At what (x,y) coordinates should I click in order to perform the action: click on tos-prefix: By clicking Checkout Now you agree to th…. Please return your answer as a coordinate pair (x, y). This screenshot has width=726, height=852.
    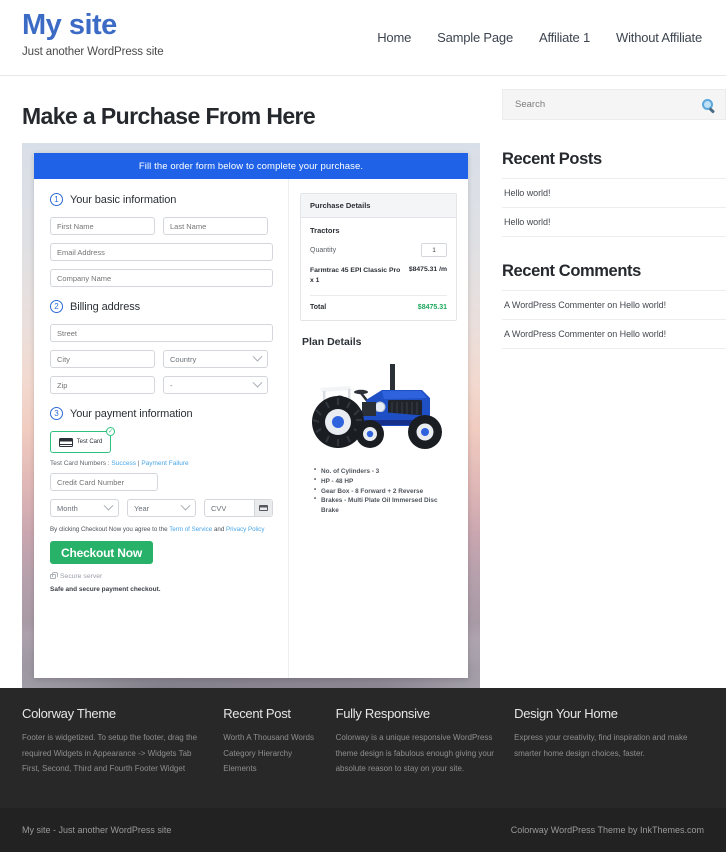
    Looking at the image, I should click on (110, 529).